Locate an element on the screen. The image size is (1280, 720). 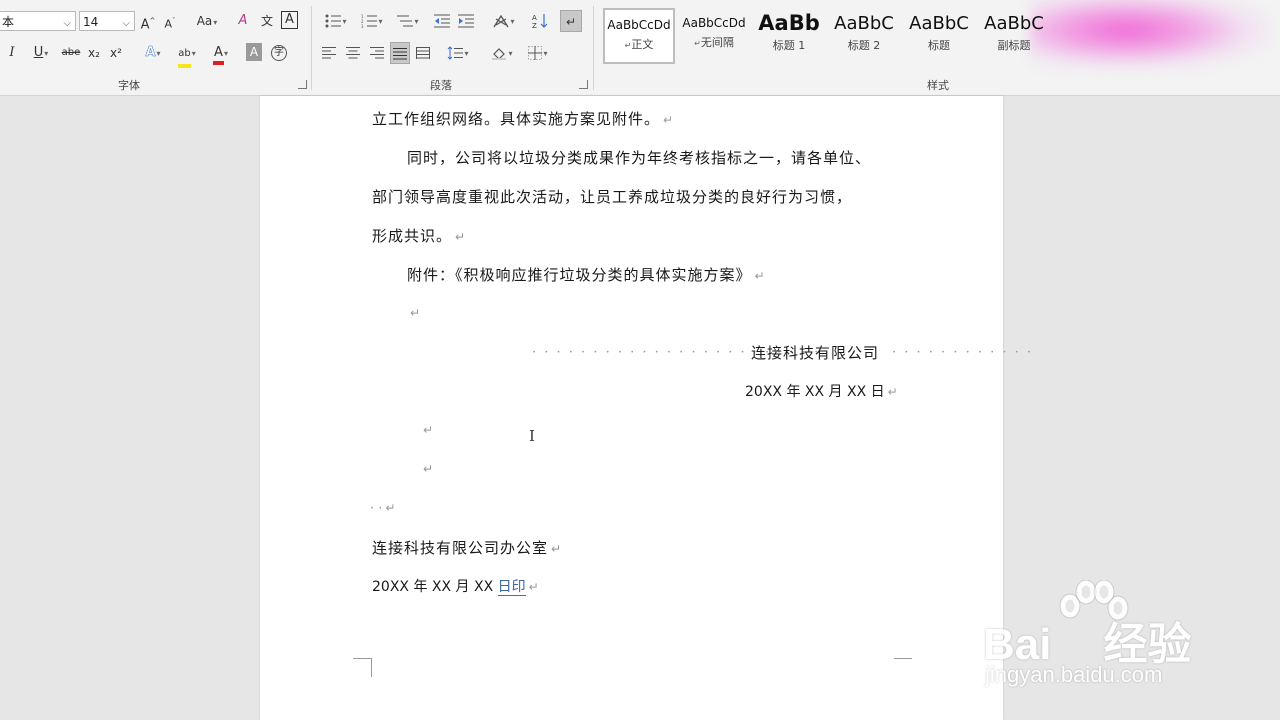
group-divider is located at coordinates (593, 48).